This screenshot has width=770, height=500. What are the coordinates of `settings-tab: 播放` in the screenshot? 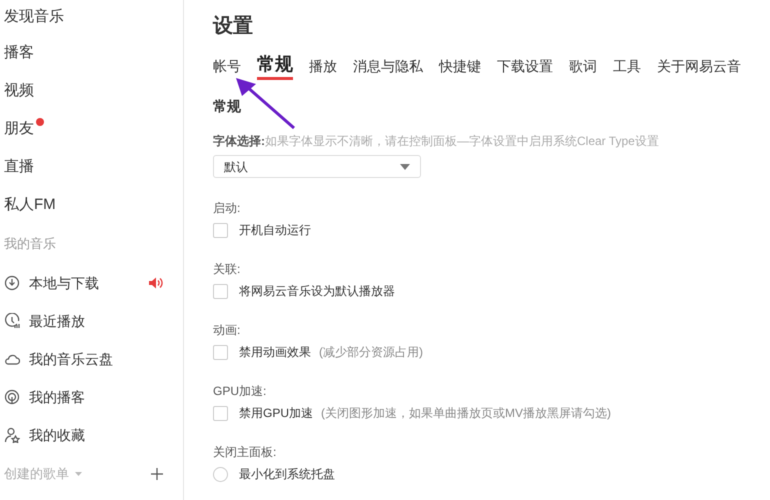 It's located at (323, 66).